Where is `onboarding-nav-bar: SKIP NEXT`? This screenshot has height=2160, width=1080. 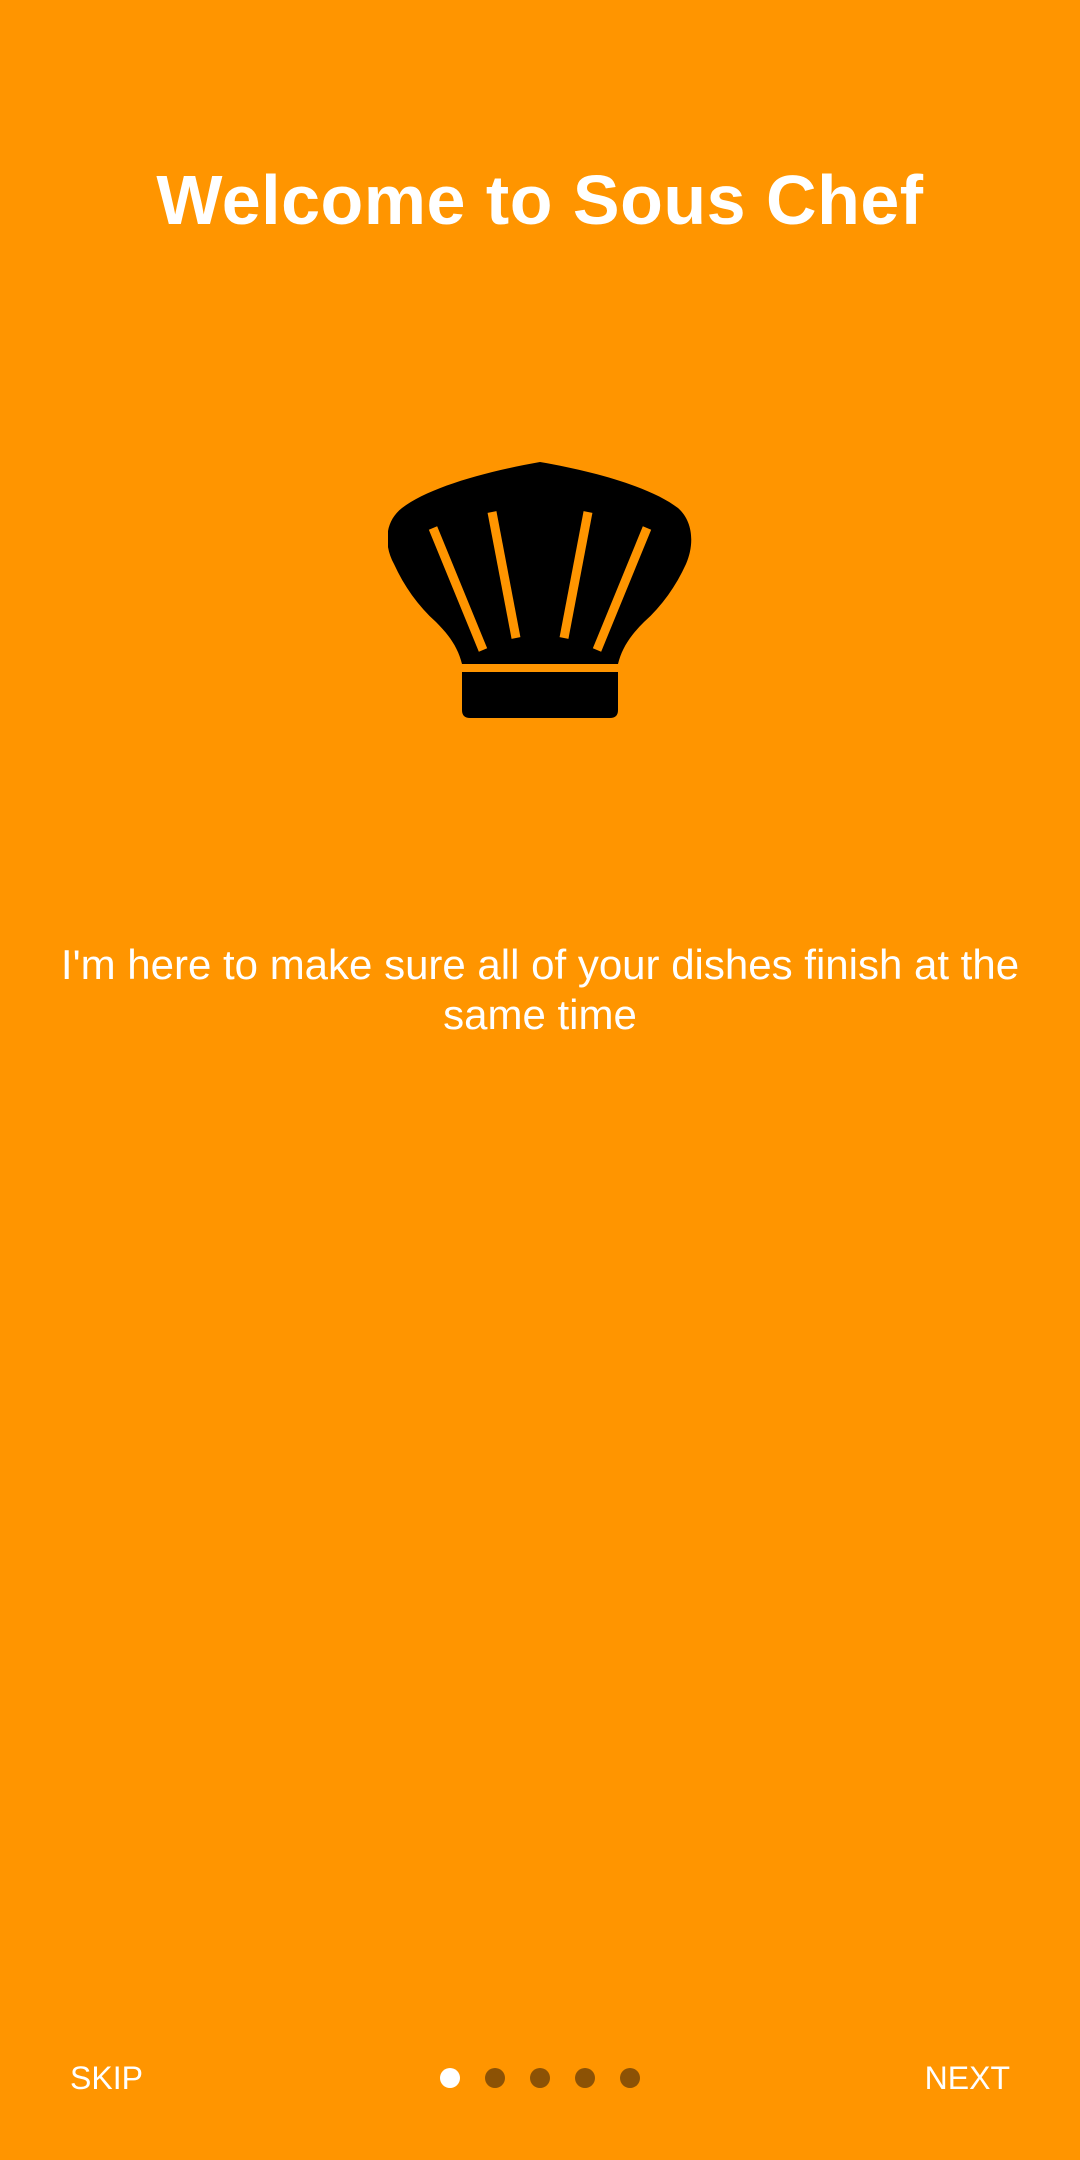 onboarding-nav-bar: SKIP NEXT is located at coordinates (540, 2078).